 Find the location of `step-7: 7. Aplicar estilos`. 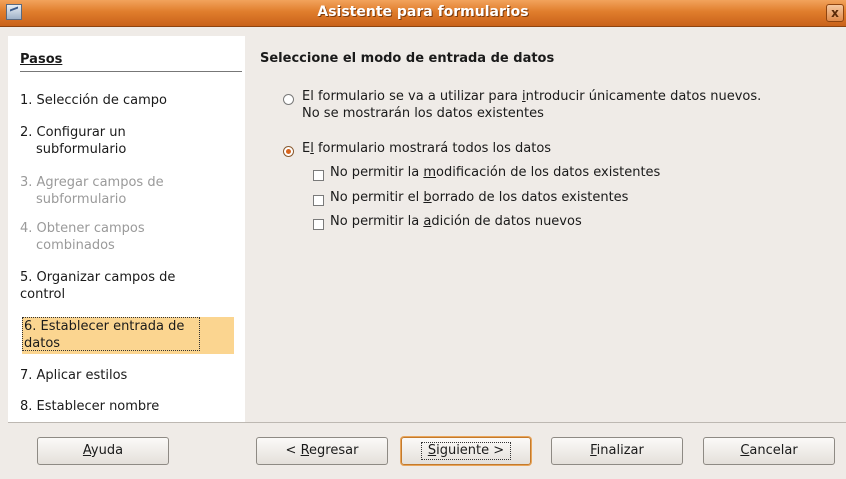

step-7: 7. Aplicar estilos is located at coordinates (130, 375).